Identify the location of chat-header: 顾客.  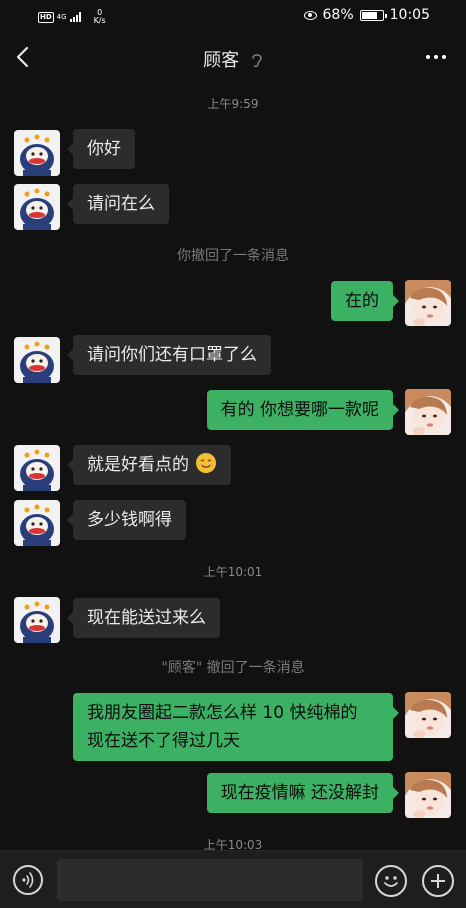
(233, 58).